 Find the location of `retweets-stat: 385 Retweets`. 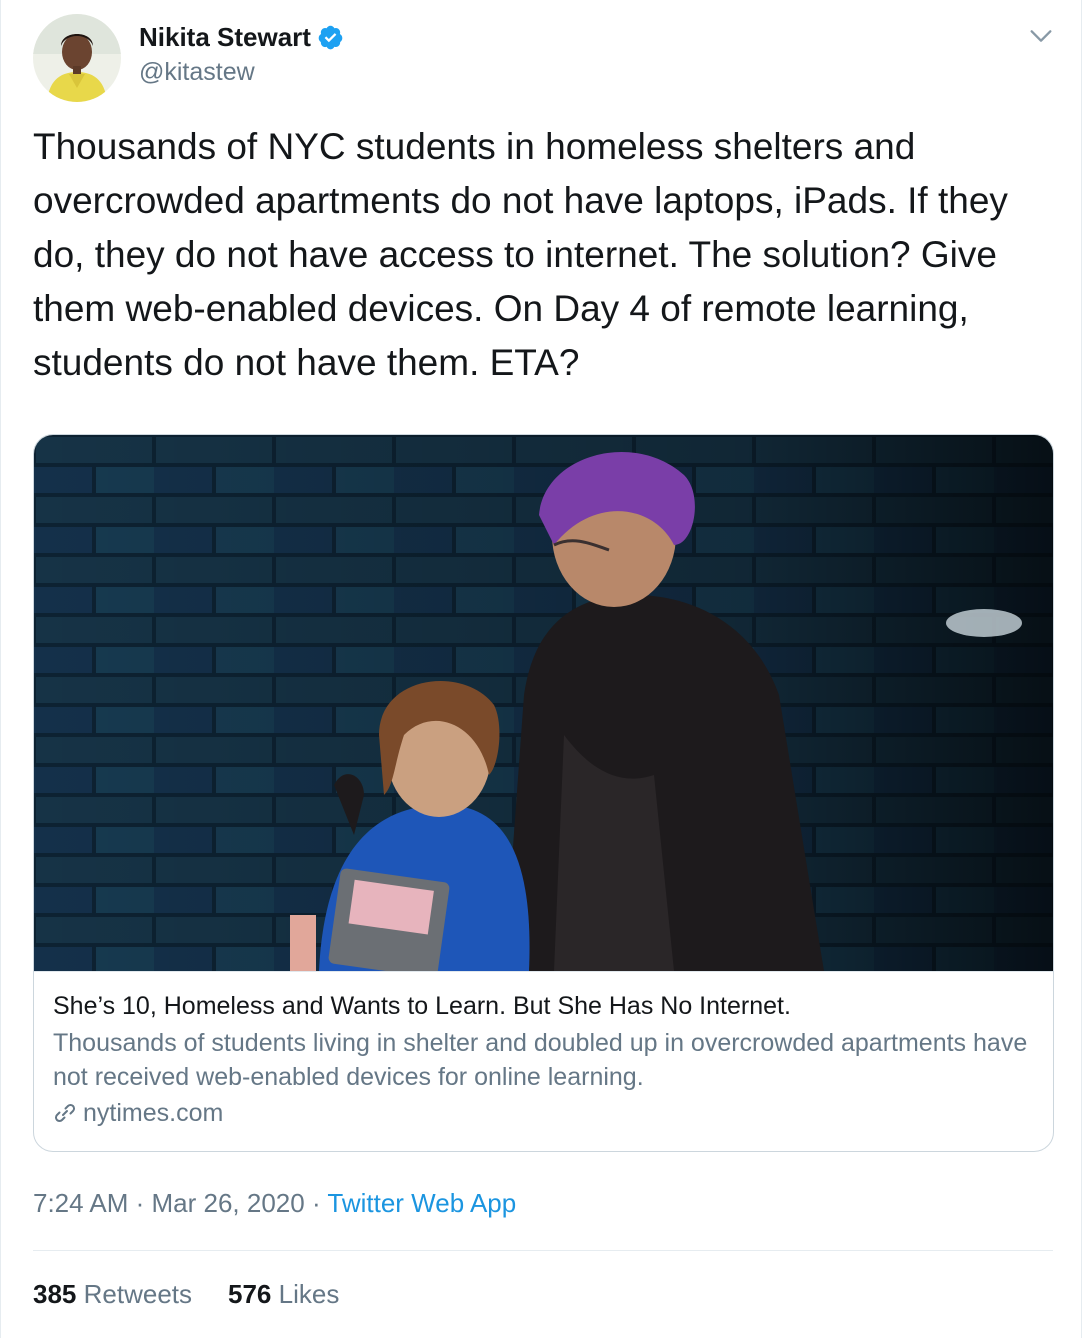

retweets-stat: 385 Retweets is located at coordinates (112, 1294).